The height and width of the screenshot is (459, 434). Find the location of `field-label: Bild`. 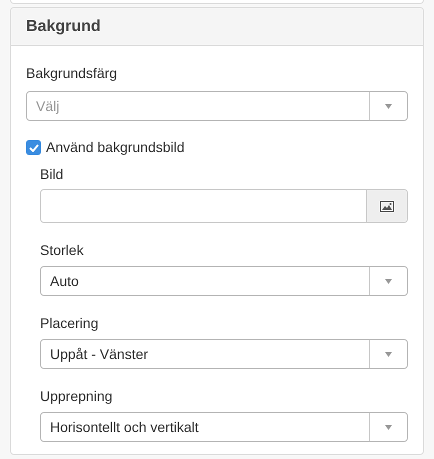

field-label: Bild is located at coordinates (52, 174).